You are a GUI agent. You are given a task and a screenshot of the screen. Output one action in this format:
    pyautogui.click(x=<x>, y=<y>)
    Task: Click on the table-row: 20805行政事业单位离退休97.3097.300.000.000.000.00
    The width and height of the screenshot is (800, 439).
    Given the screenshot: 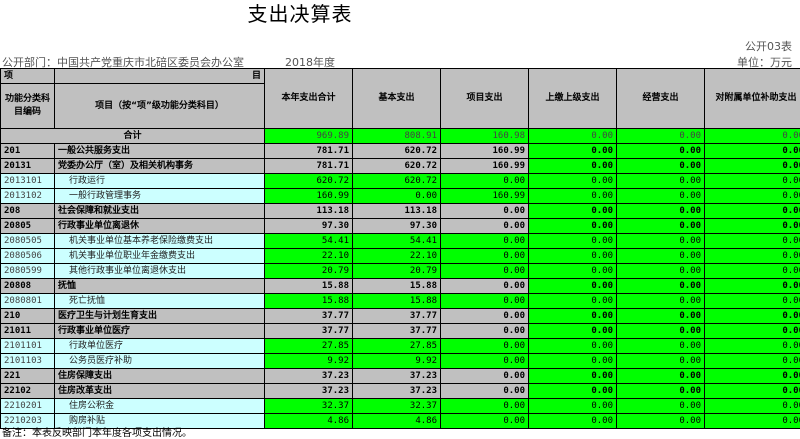 What is the action you would take?
    pyautogui.click(x=400, y=226)
    